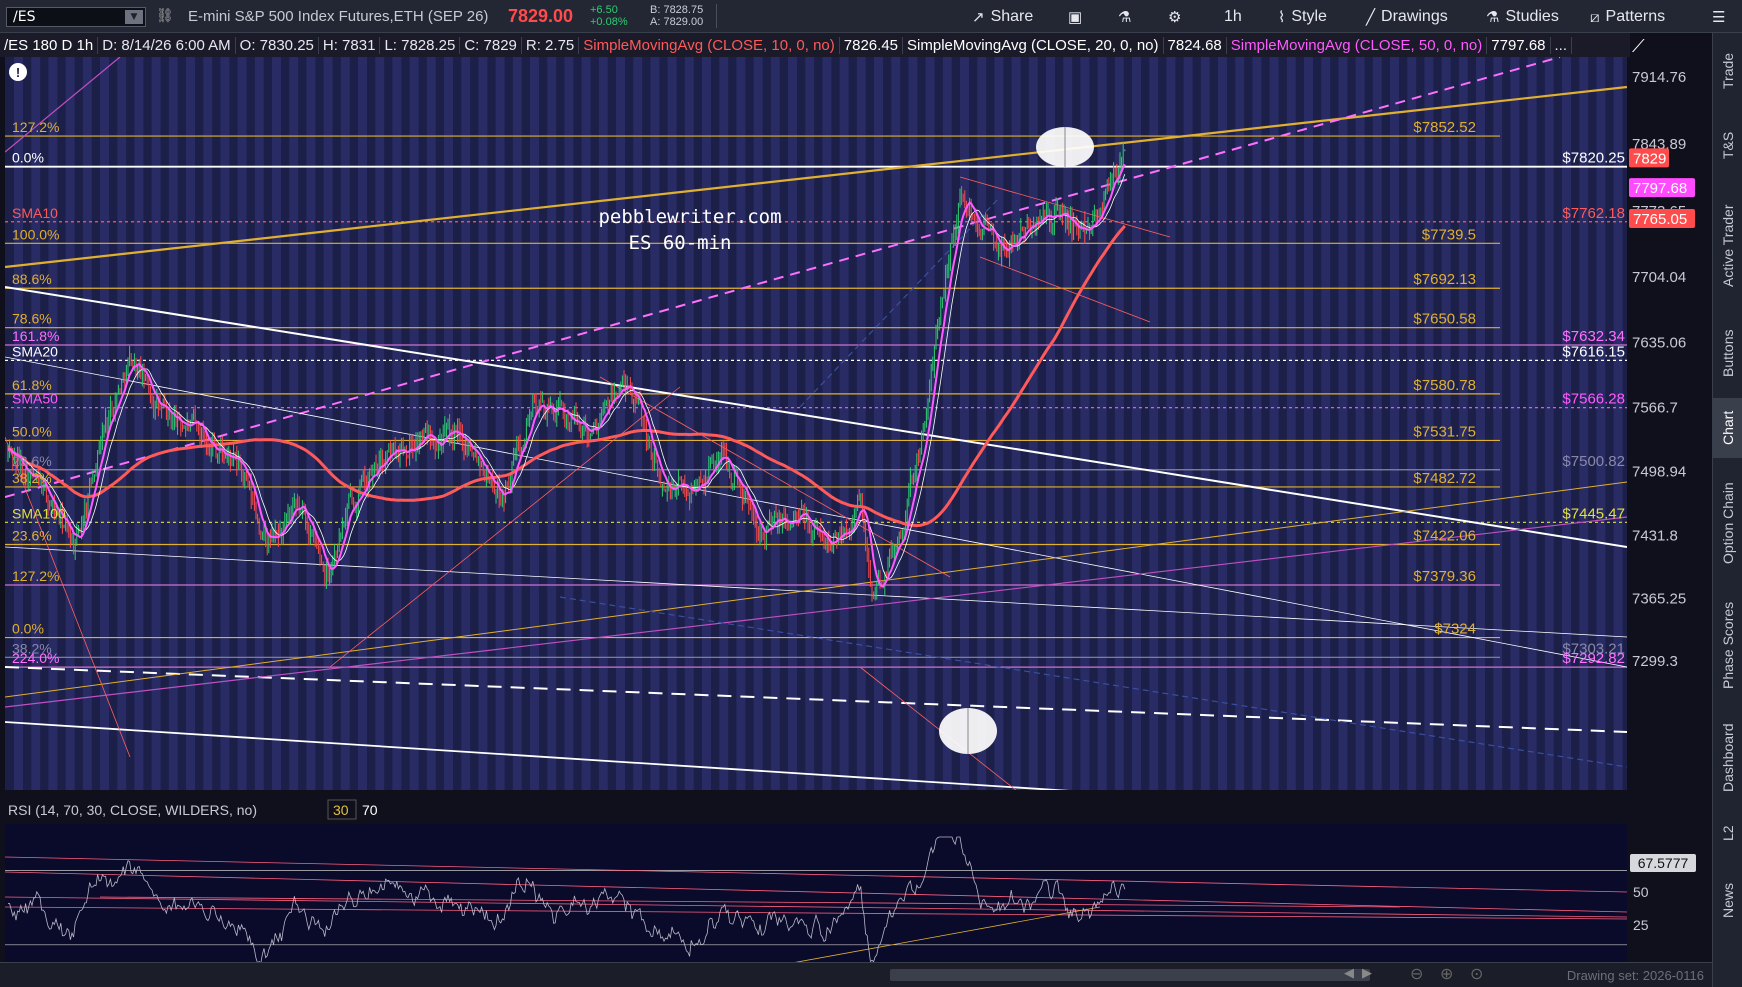  Describe the element at coordinates (35, 213) in the screenshot. I see `level-pct-label: SMA10` at that location.